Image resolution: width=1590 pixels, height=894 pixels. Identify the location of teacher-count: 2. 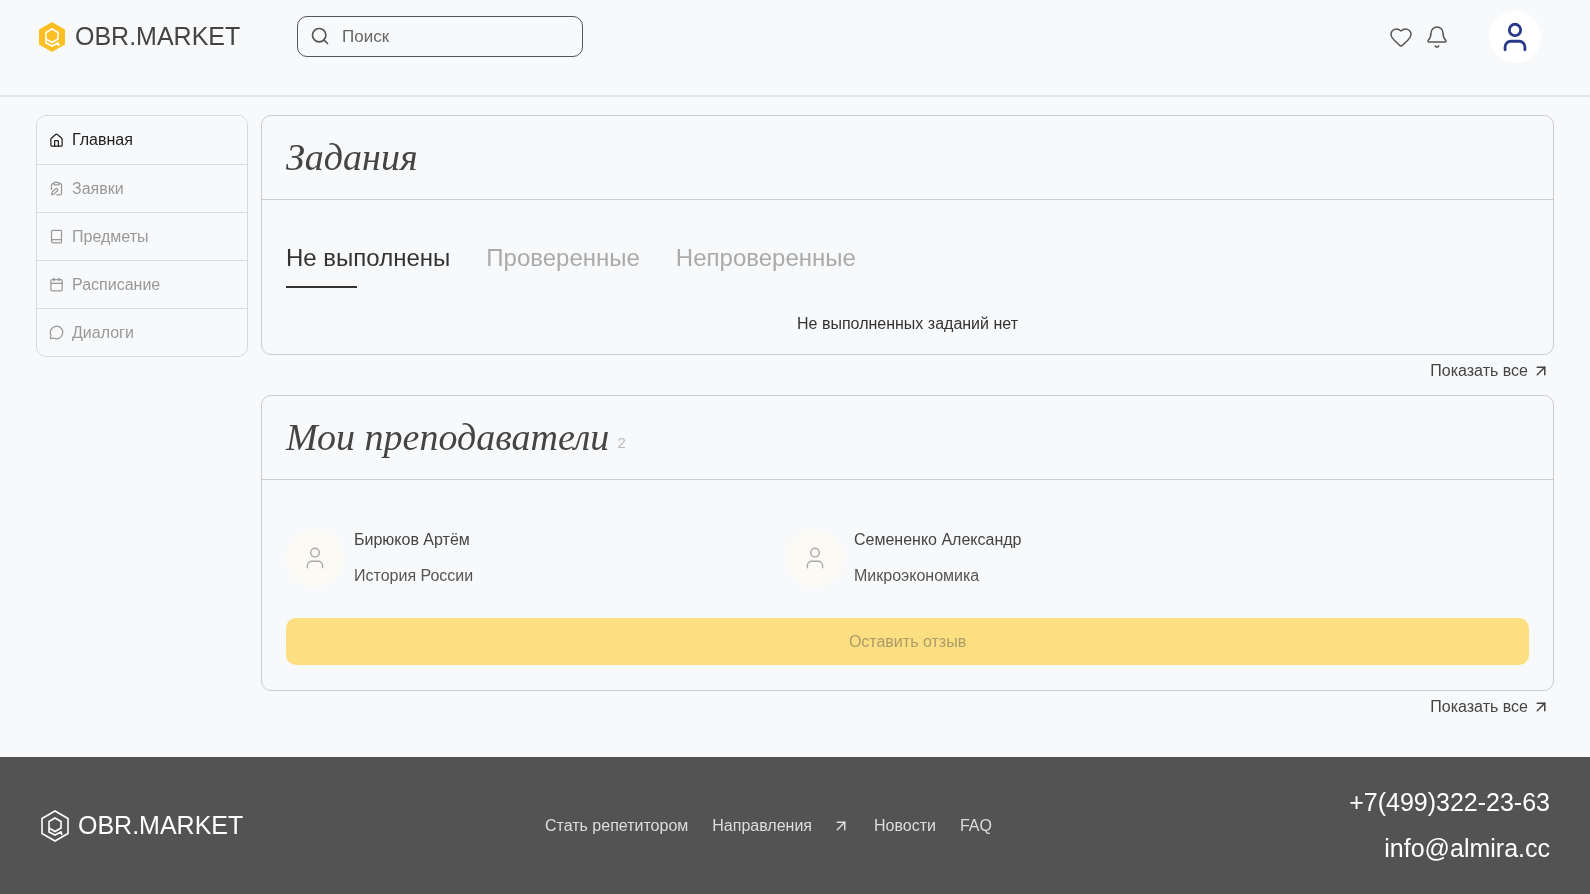
(621, 443).